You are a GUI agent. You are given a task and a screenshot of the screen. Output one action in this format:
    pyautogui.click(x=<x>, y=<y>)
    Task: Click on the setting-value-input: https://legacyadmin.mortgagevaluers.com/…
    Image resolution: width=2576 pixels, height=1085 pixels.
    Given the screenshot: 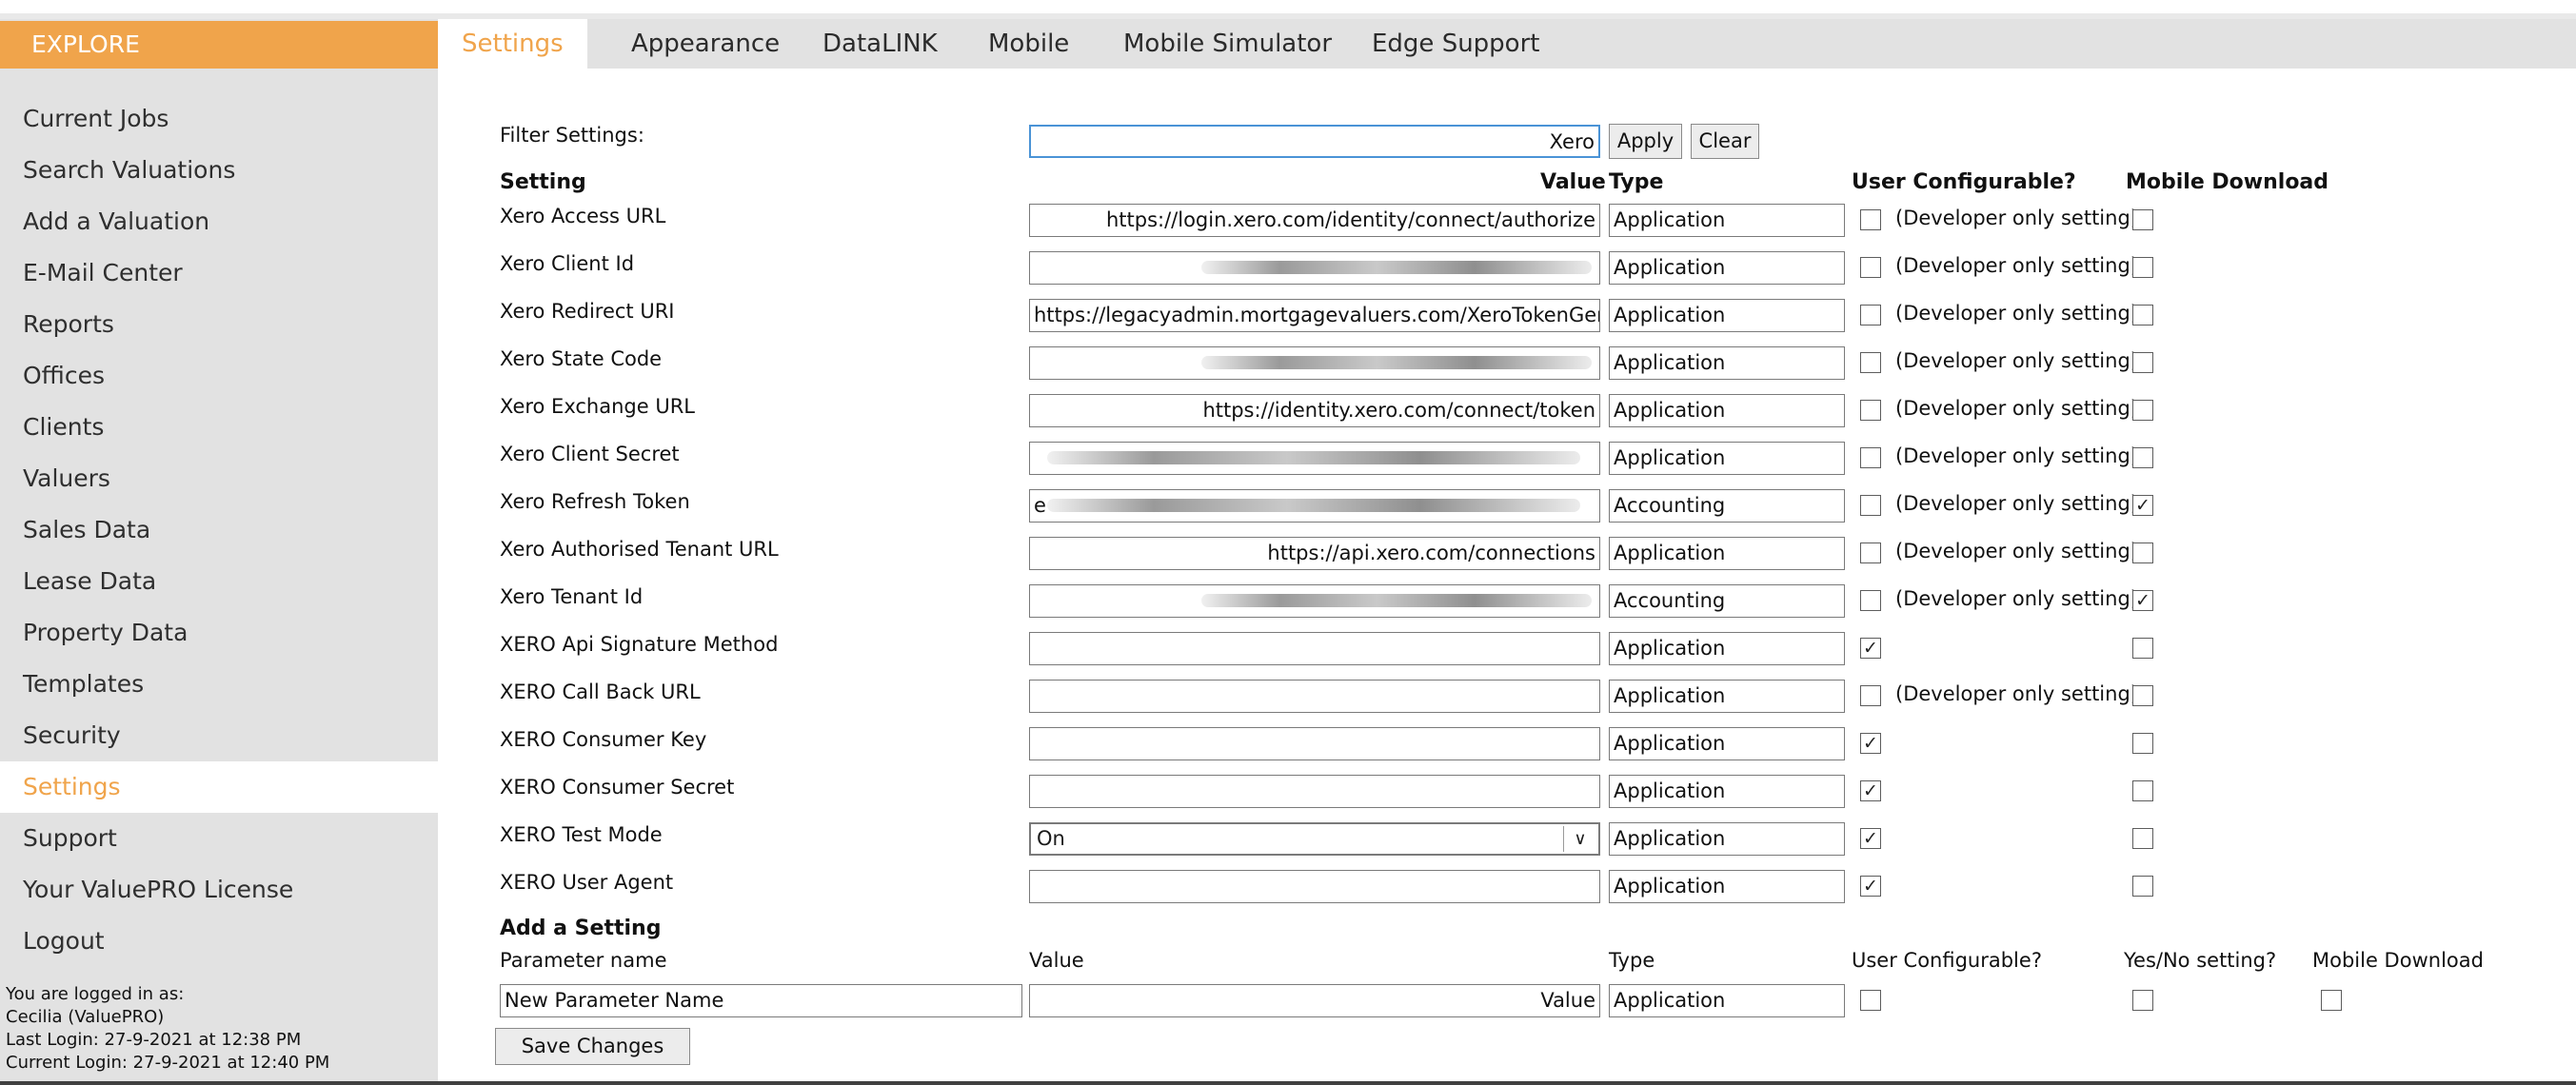 What is the action you would take?
    pyautogui.click(x=1314, y=315)
    